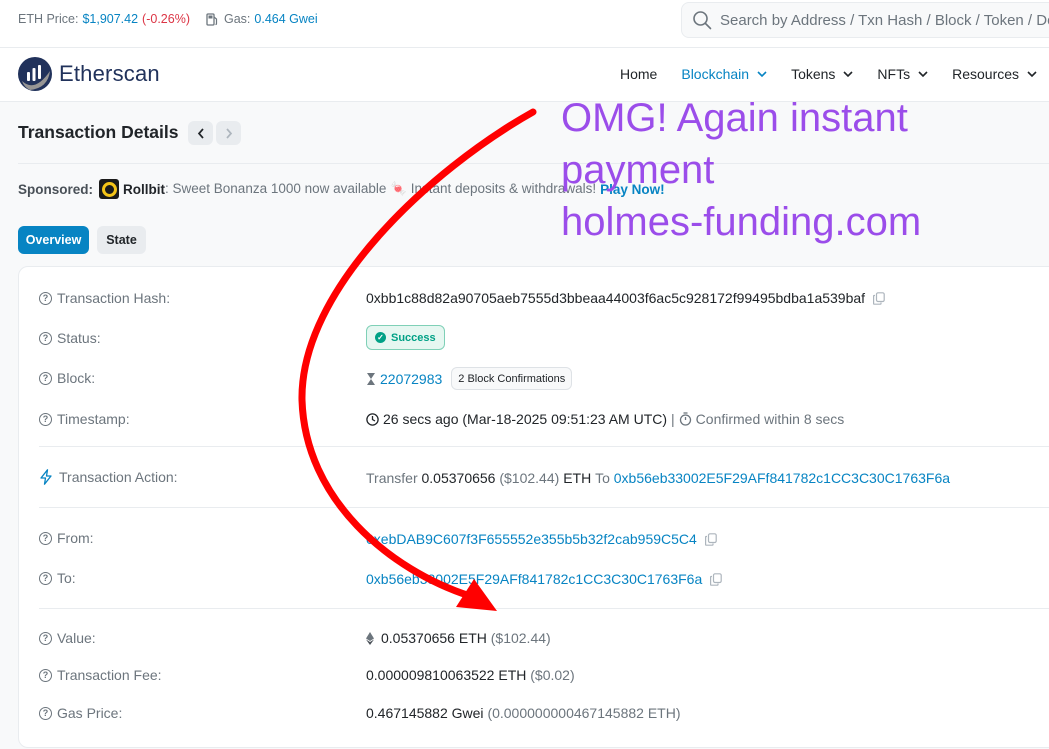  I want to click on next-transaction-button, so click(228, 133).